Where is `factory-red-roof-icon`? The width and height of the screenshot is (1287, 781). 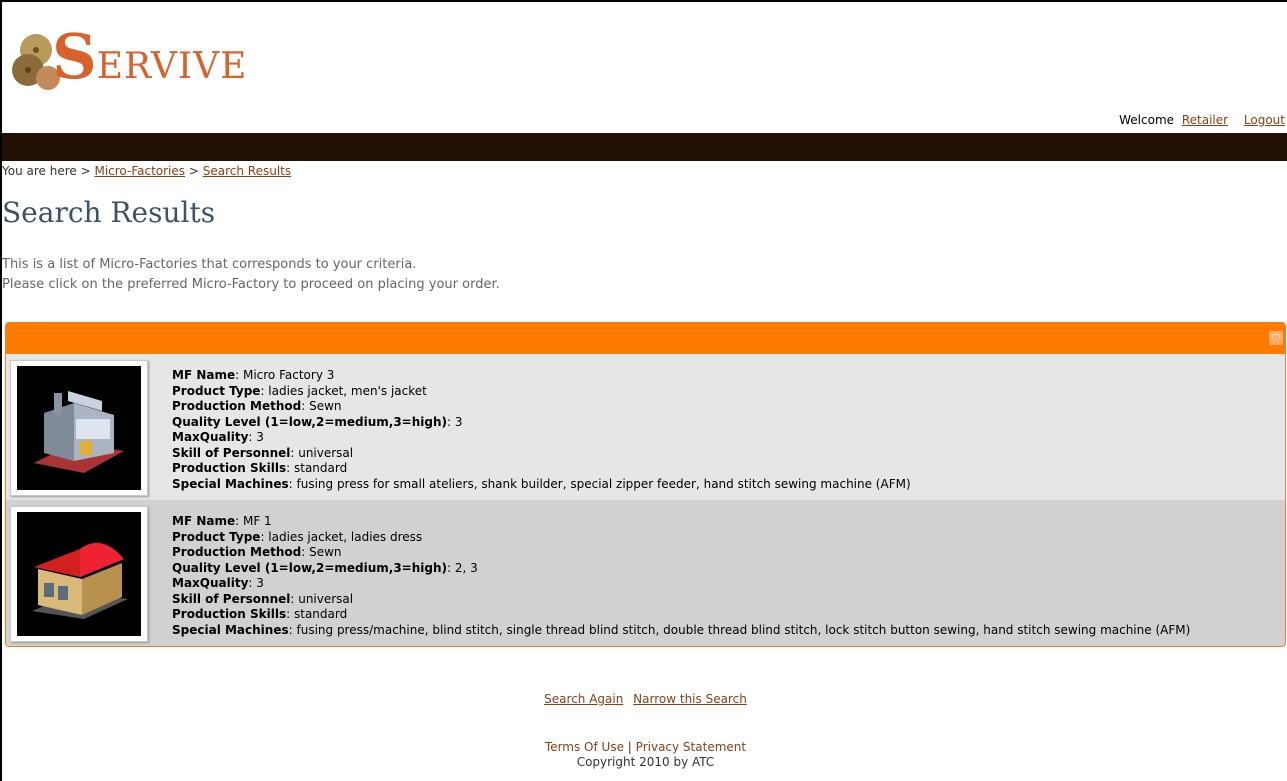 factory-red-roof-icon is located at coordinates (79, 574).